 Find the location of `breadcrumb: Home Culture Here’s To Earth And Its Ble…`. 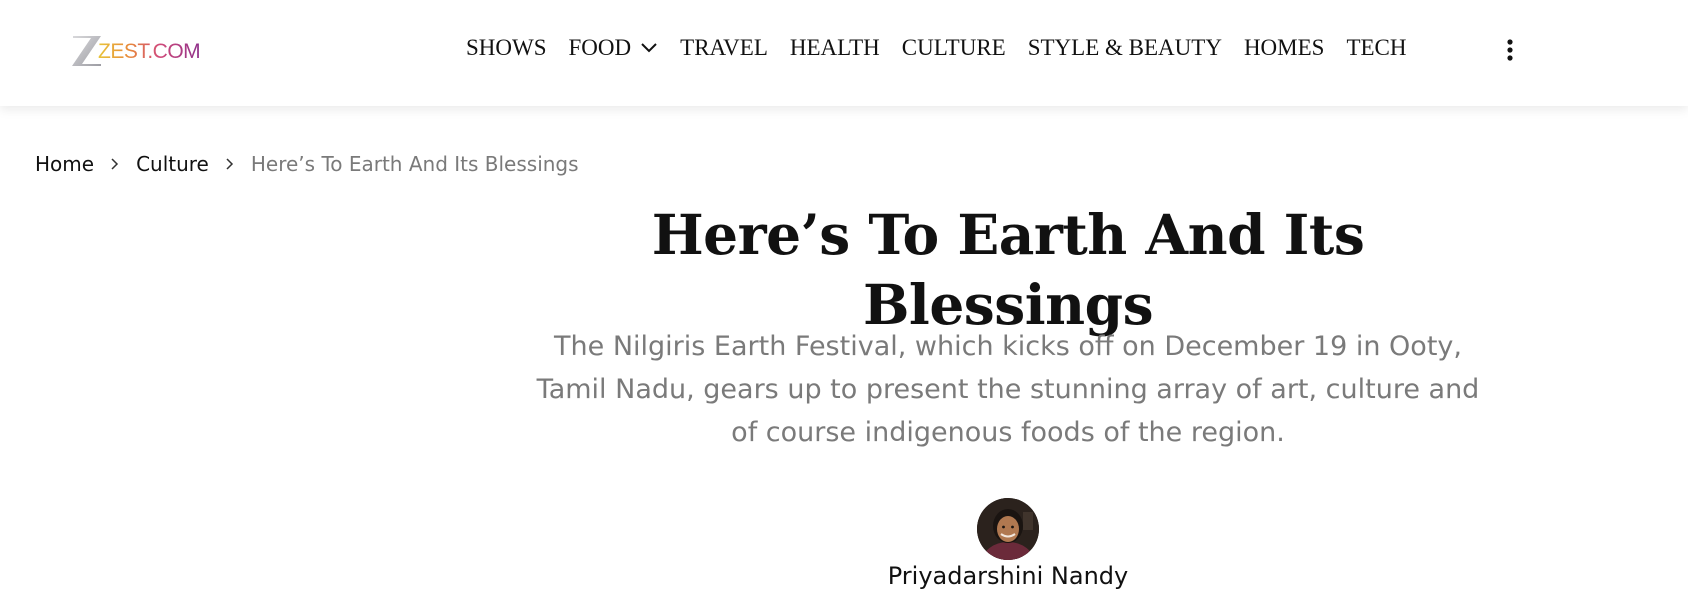

breadcrumb: Home Culture Here’s To Earth And Its Ble… is located at coordinates (307, 164).